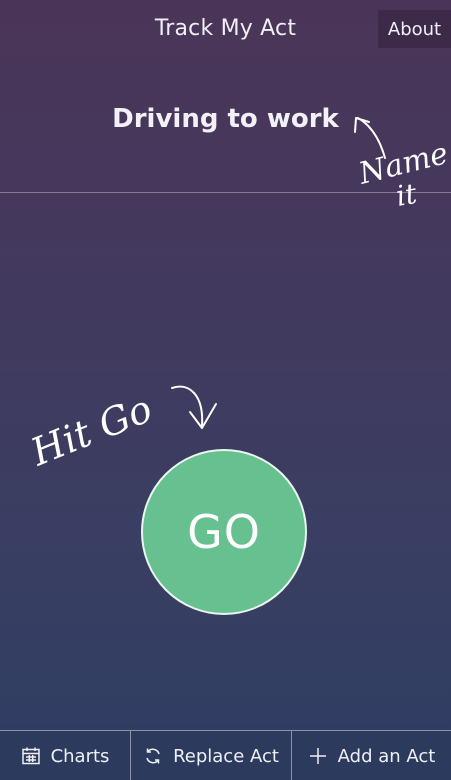 Image resolution: width=451 pixels, height=780 pixels. I want to click on go-button: GO, so click(224, 532).